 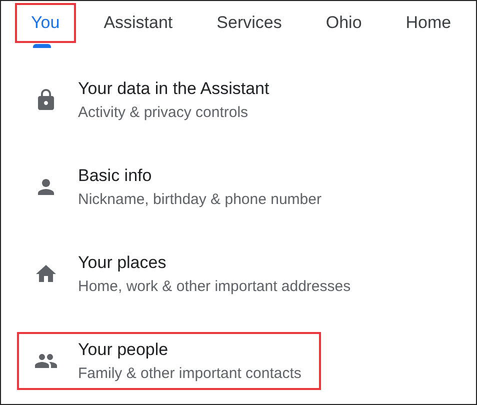 What do you see at coordinates (249, 23) in the screenshot?
I see `tab: Services` at bounding box center [249, 23].